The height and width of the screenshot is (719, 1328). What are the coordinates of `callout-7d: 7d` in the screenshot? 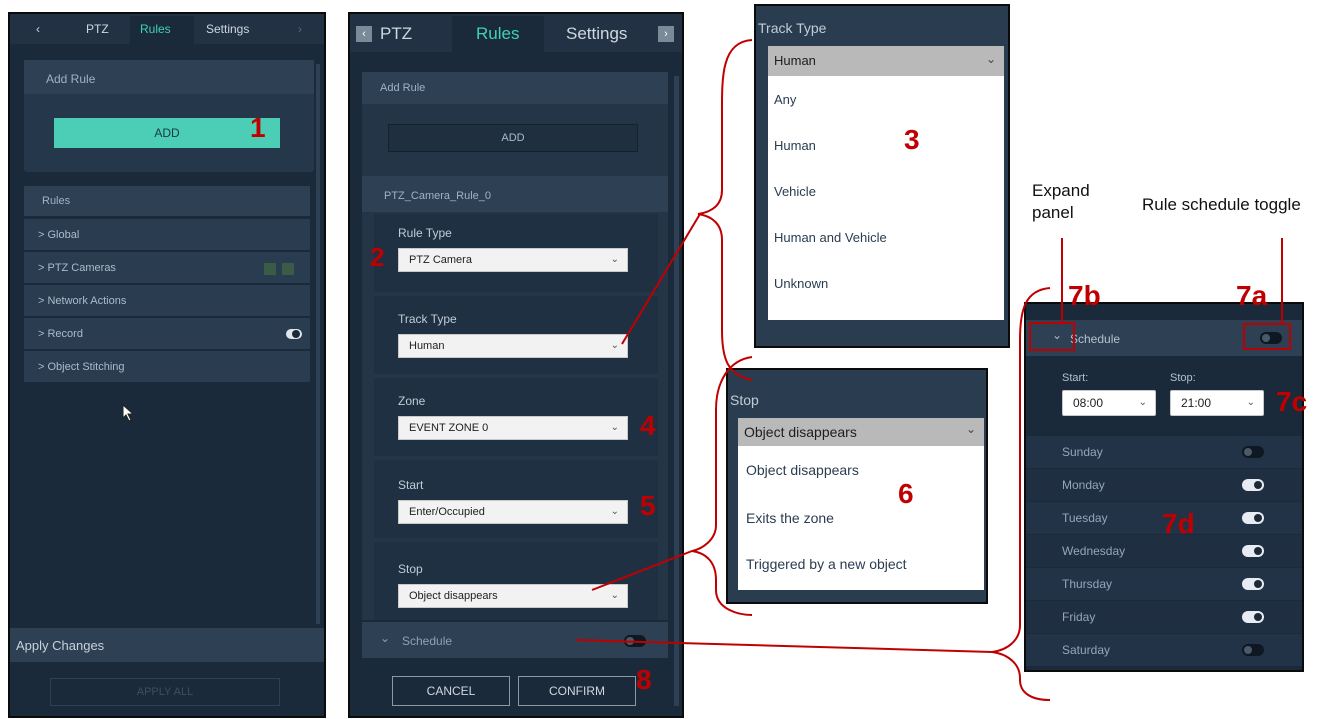 It's located at (1178, 523).